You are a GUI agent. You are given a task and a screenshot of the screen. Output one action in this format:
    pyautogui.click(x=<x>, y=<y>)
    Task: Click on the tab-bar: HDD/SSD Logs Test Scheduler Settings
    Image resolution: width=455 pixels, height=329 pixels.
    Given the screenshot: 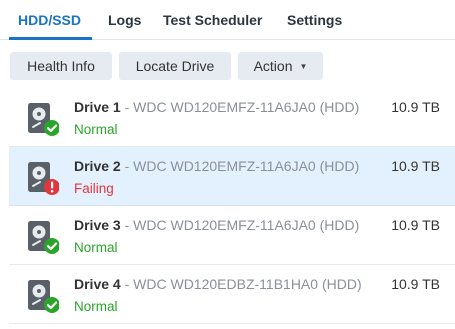 What is the action you would take?
    pyautogui.click(x=227, y=20)
    